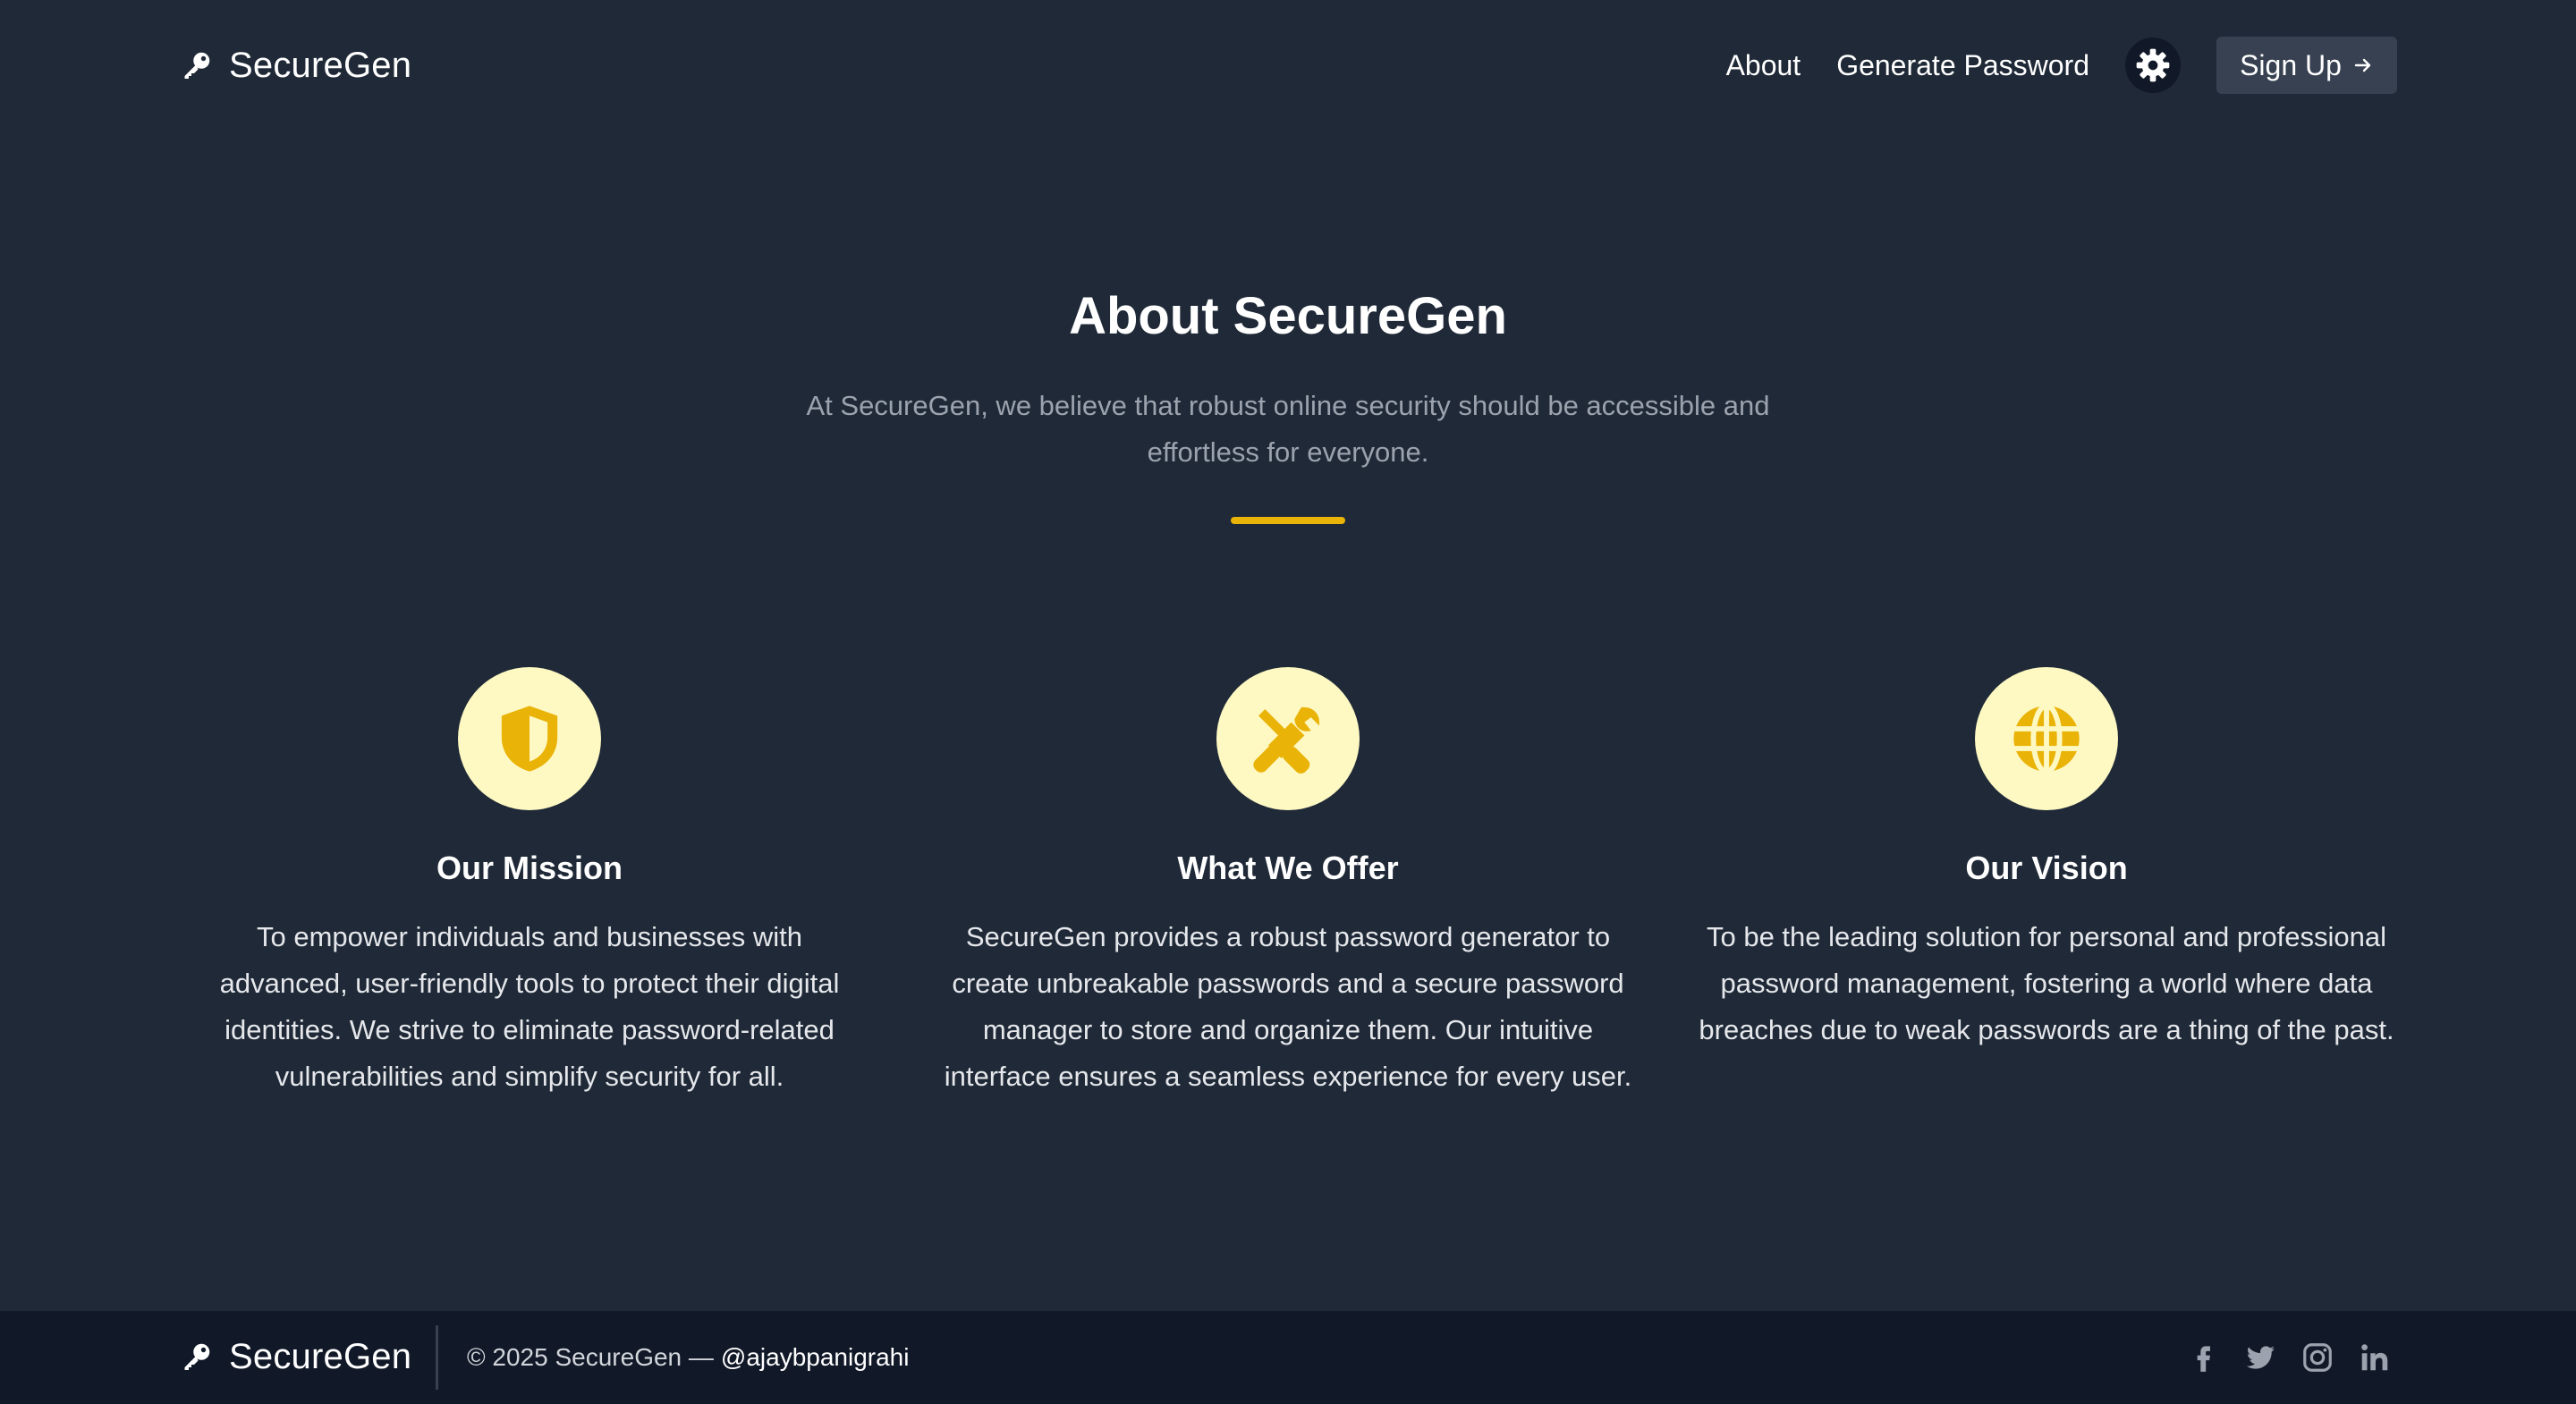 This screenshot has height=1404, width=2576. I want to click on nav-links: About Generate Password Sign Up, so click(2061, 66).